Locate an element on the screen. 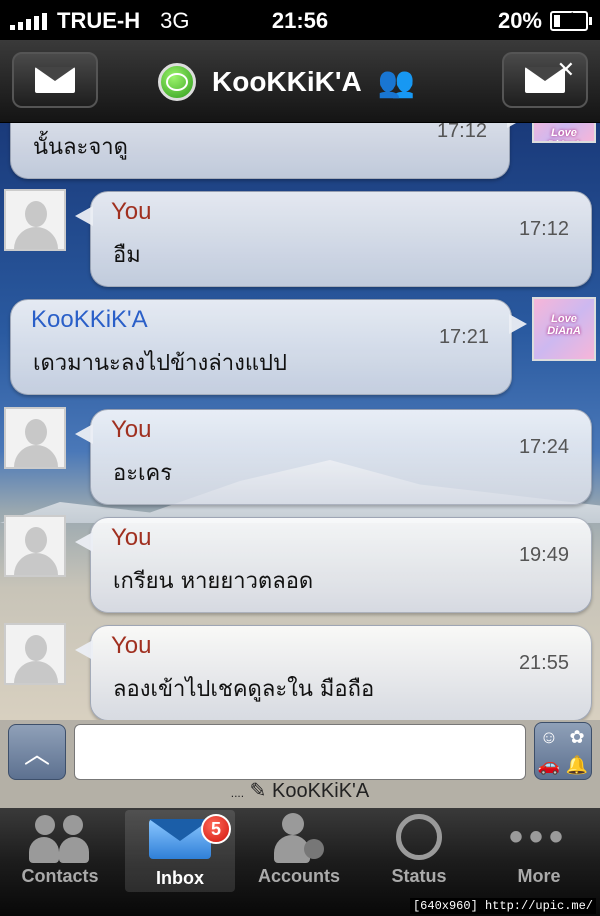 Image resolution: width=600 pixels, height=916 pixels. emoticon-button: ☺ ✿ 🚗 🔔 is located at coordinates (563, 751).